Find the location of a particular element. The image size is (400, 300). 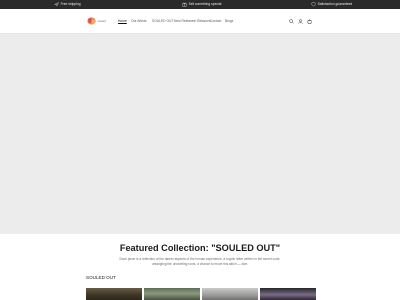

product-grid is located at coordinates (201, 294).